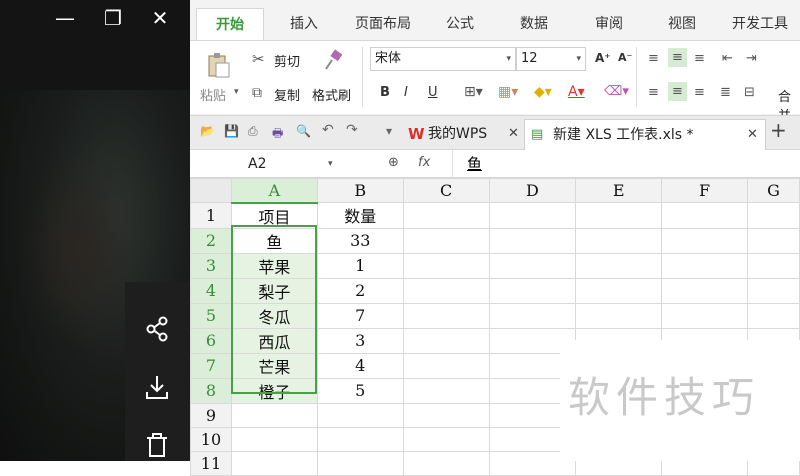  What do you see at coordinates (211, 439) in the screenshot?
I see `row-header: 10` at bounding box center [211, 439].